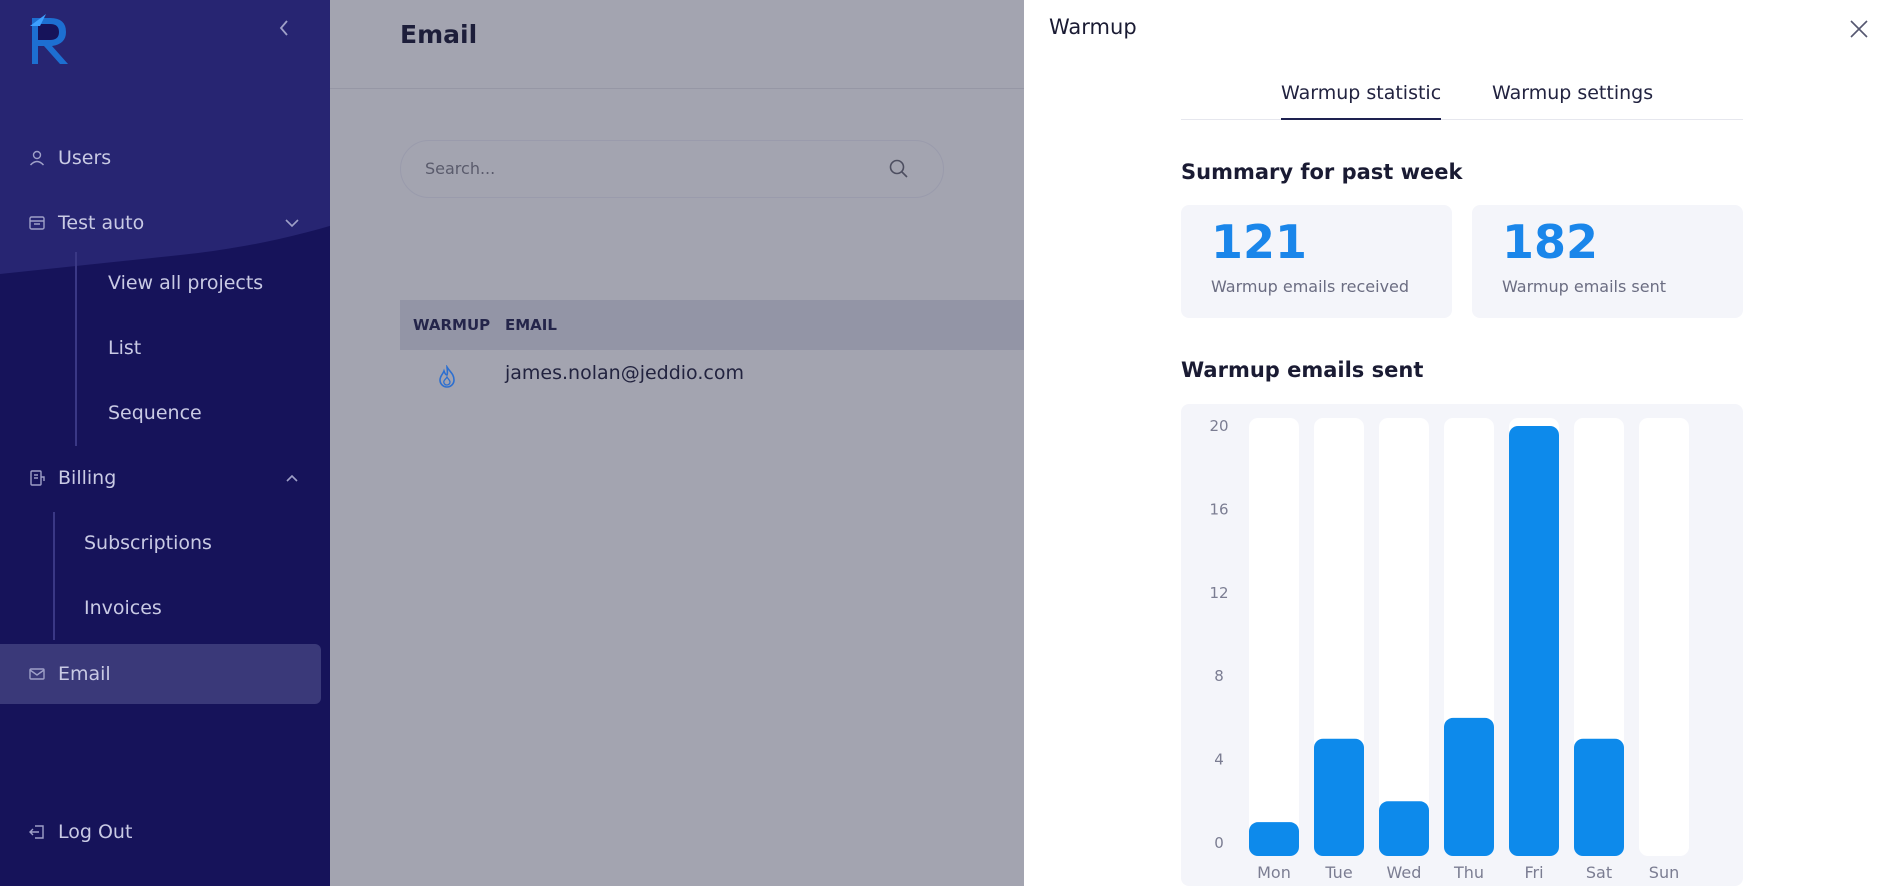 The image size is (1882, 886). Describe the element at coordinates (84, 674) in the screenshot. I see `sidebar-item-label: Email` at that location.